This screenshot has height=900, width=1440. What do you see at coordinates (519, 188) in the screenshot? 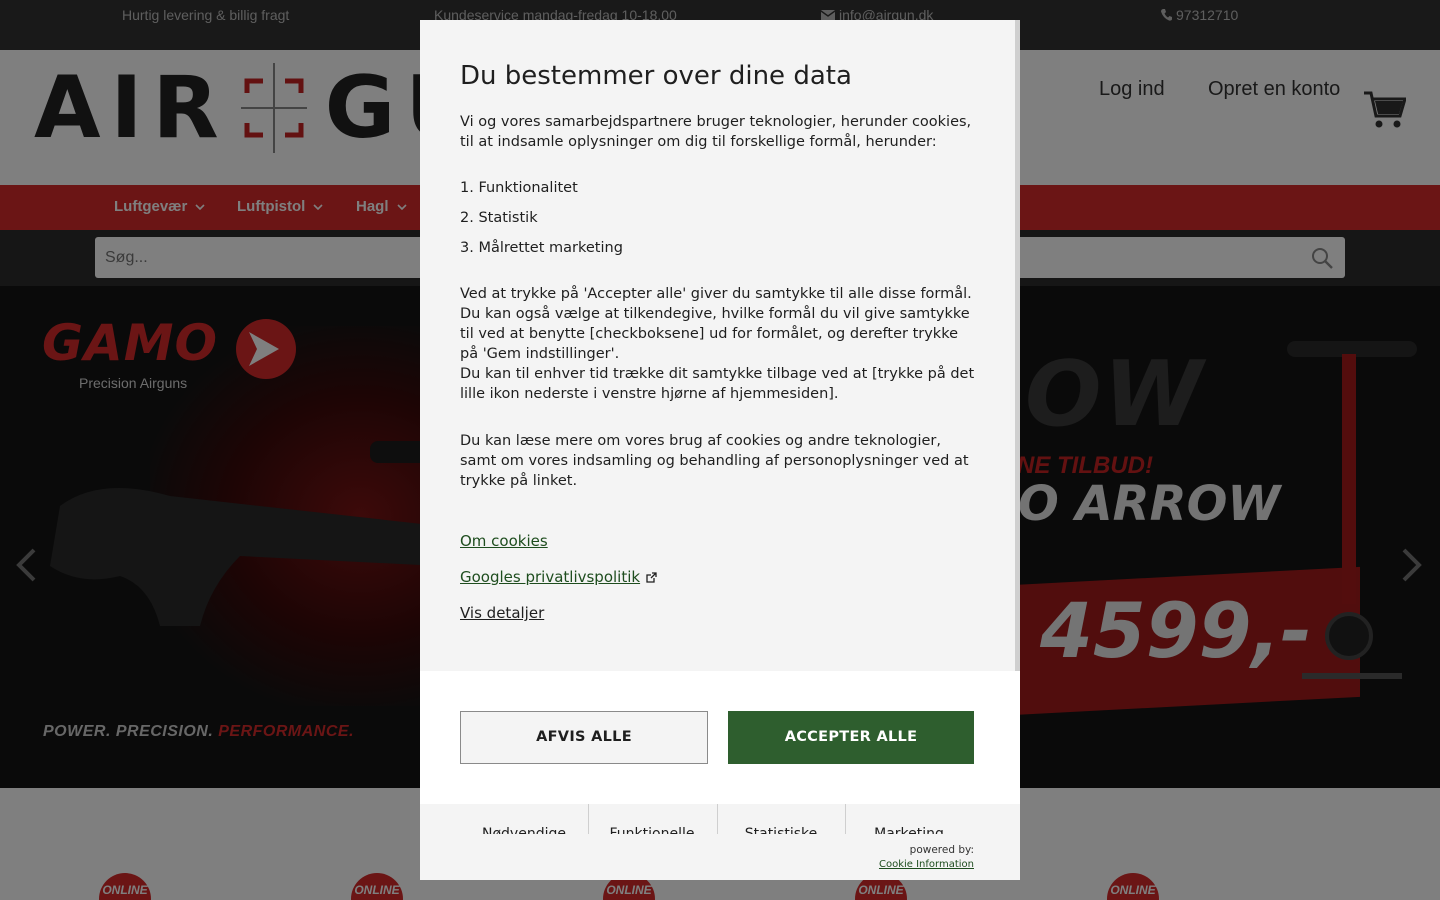
I see `purpose-item: 1. Funktionalitet` at bounding box center [519, 188].